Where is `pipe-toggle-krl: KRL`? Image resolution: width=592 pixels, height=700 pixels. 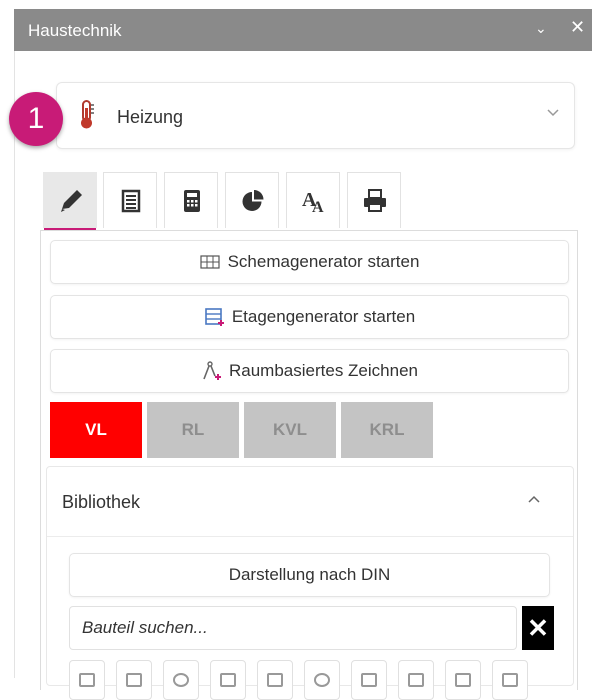
pipe-toggle-krl: KRL is located at coordinates (387, 430).